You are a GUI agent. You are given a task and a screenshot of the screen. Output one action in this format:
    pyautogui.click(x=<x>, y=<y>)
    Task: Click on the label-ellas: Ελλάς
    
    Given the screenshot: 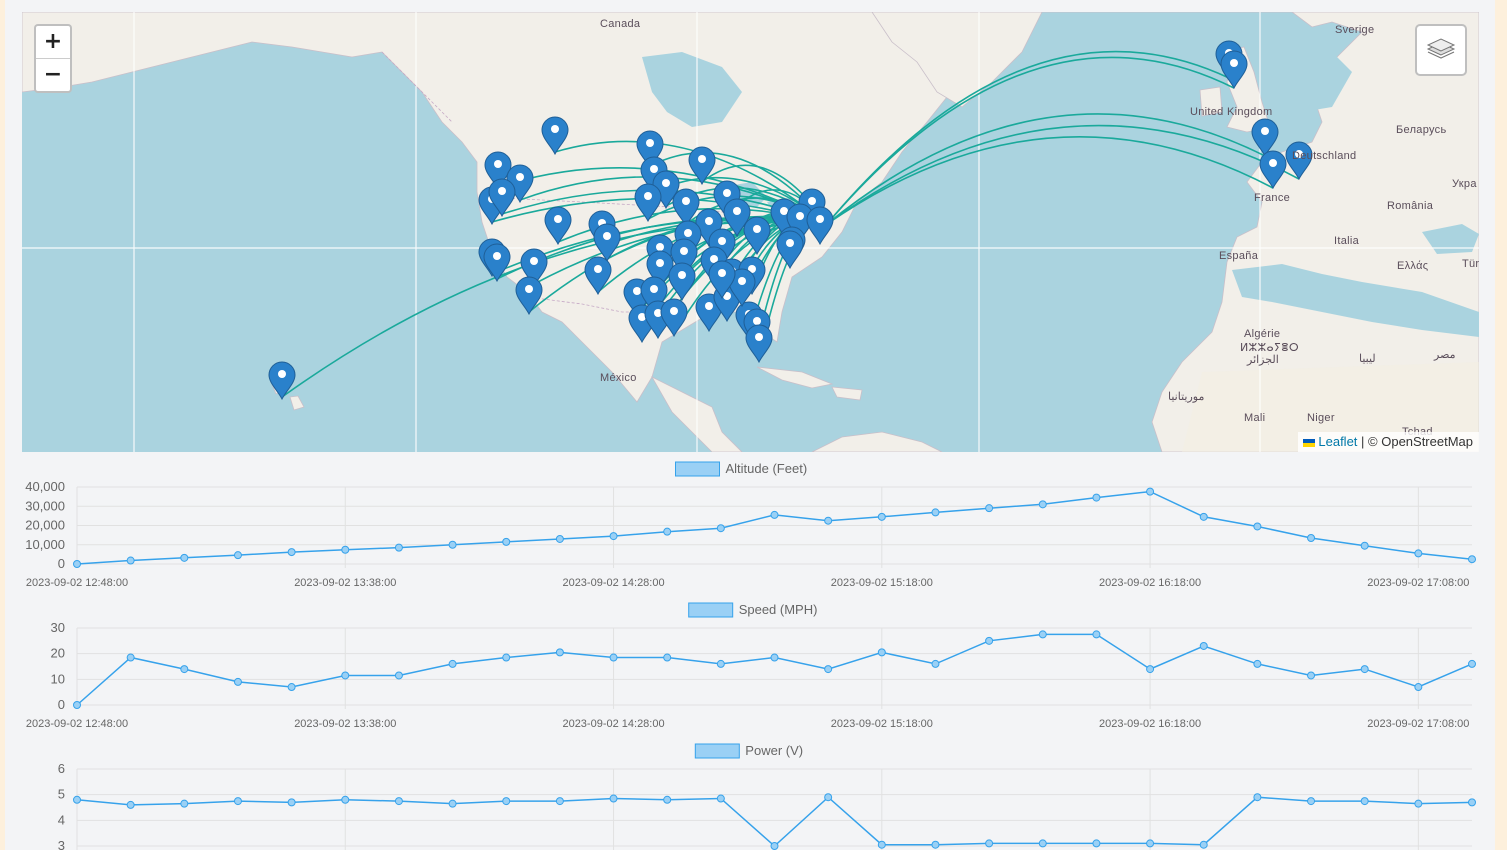 What is the action you would take?
    pyautogui.click(x=1413, y=266)
    